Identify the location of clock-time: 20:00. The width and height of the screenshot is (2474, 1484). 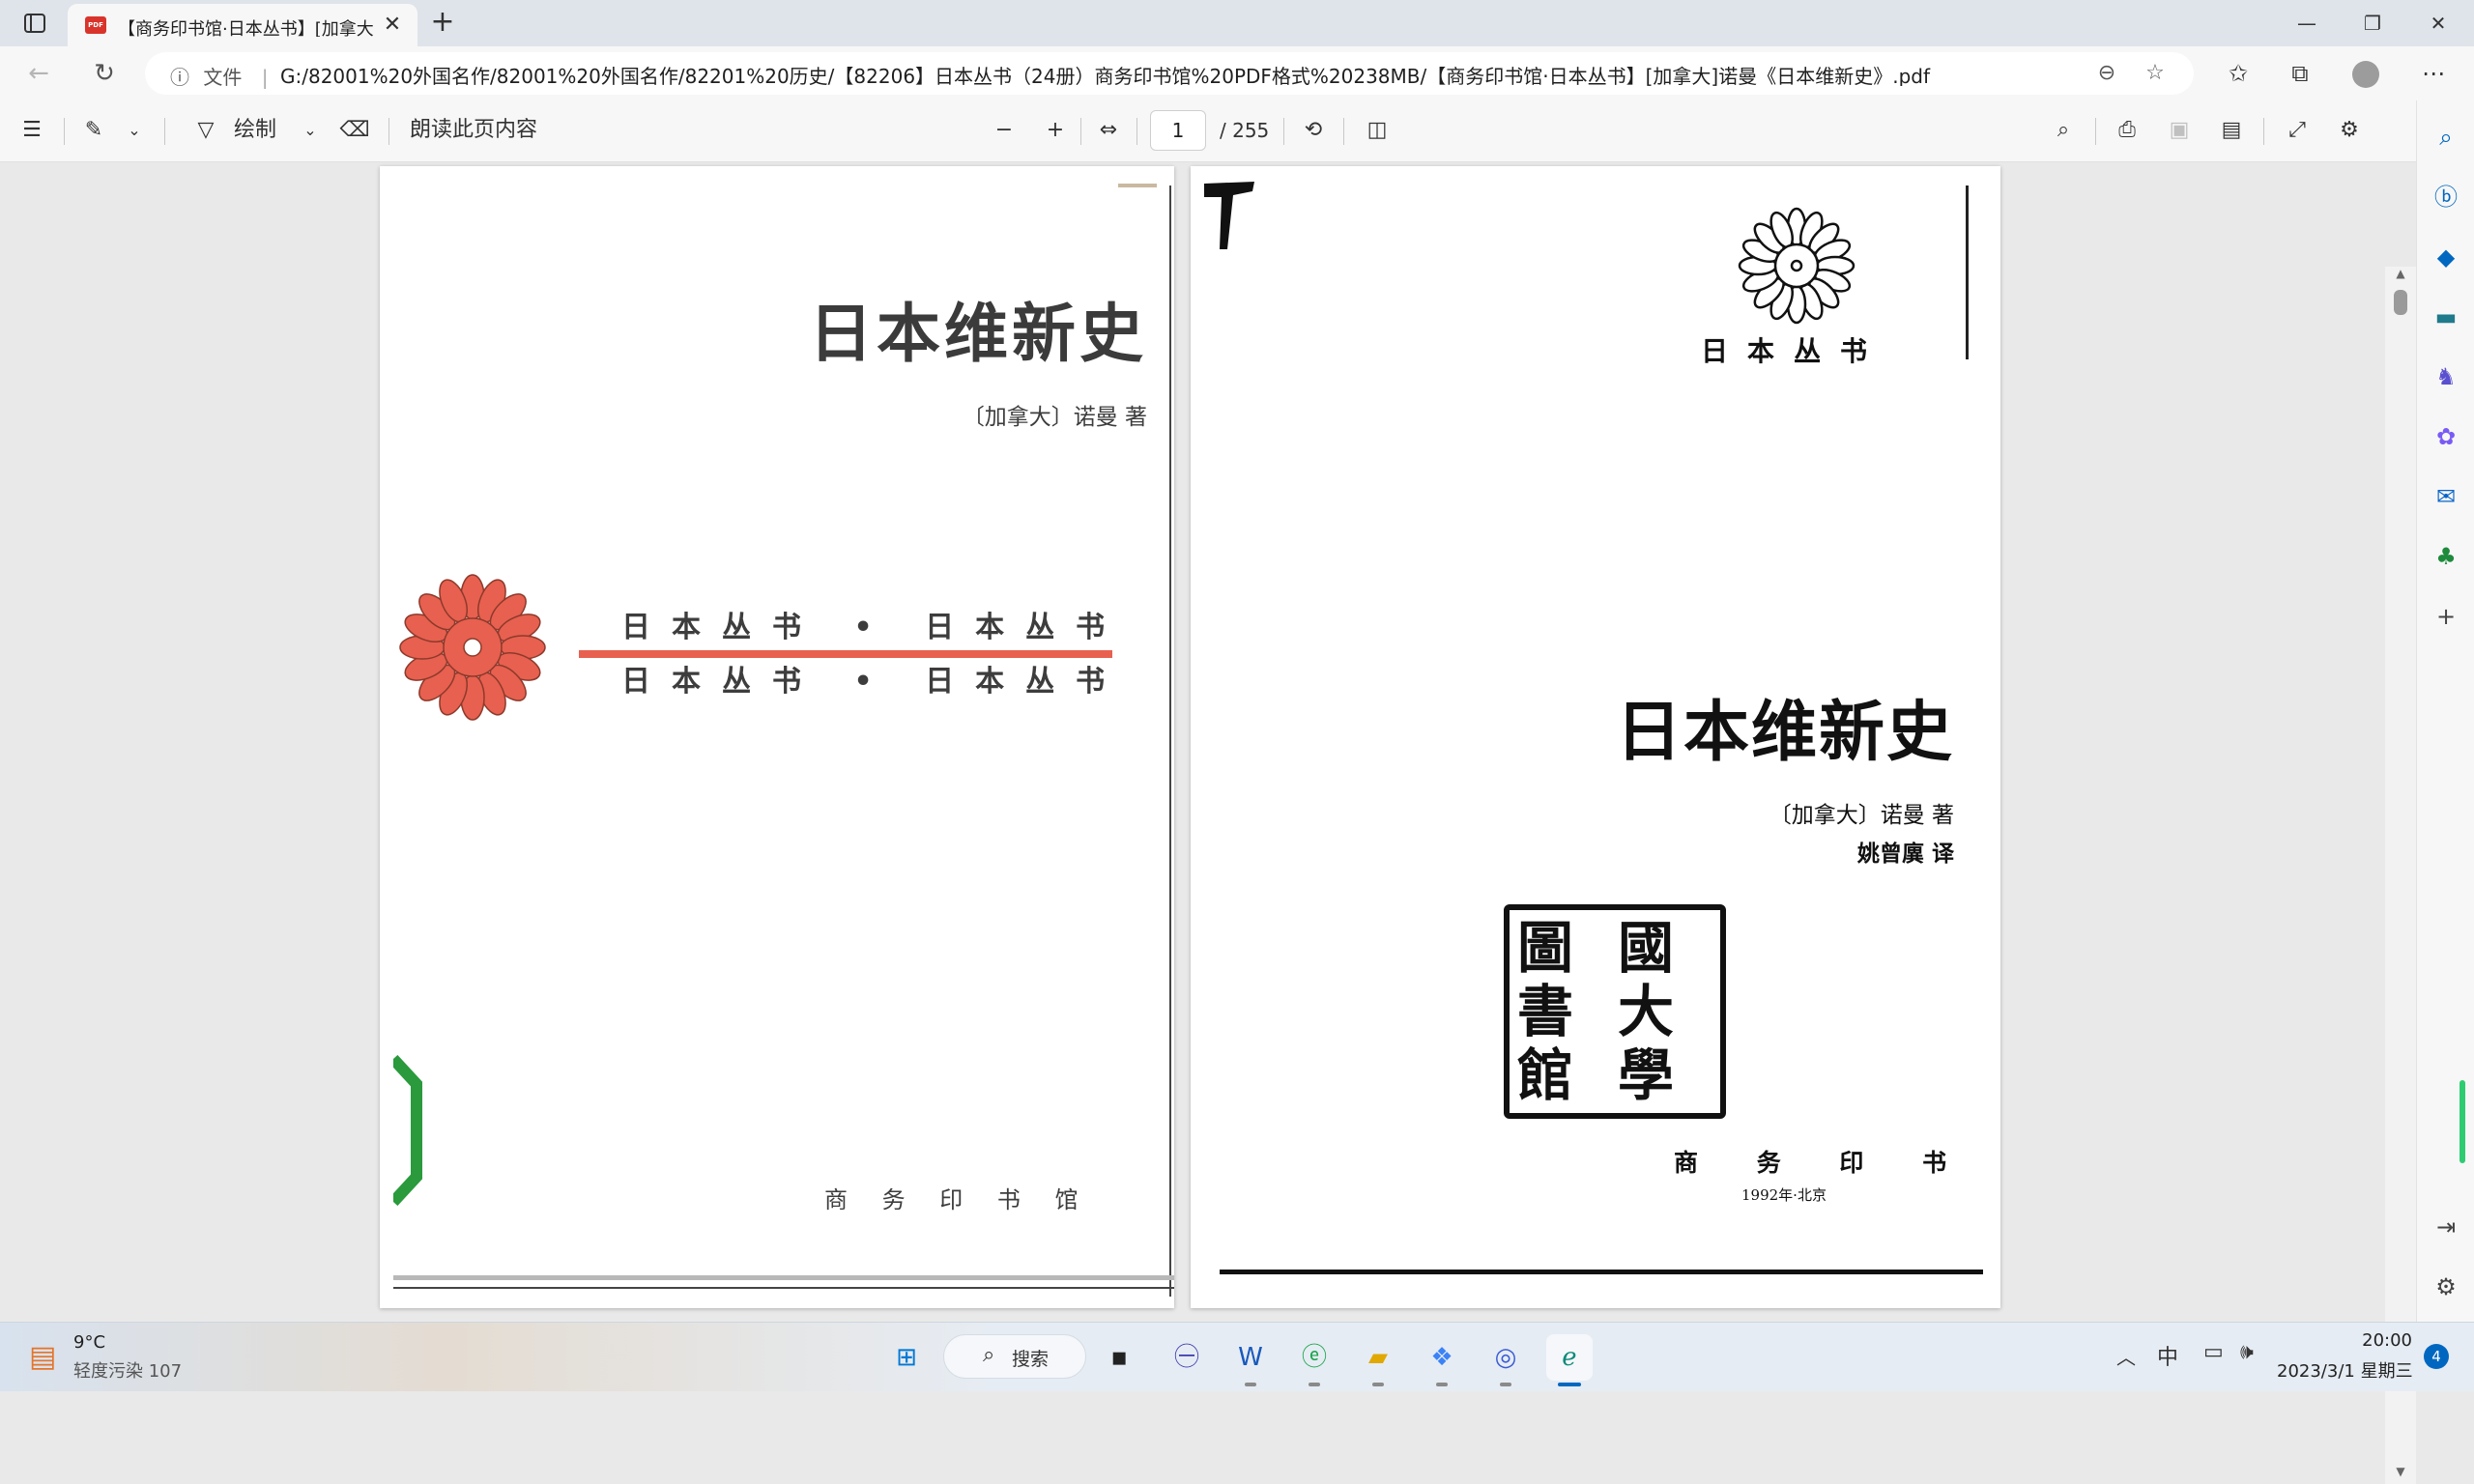
(2365, 1343).